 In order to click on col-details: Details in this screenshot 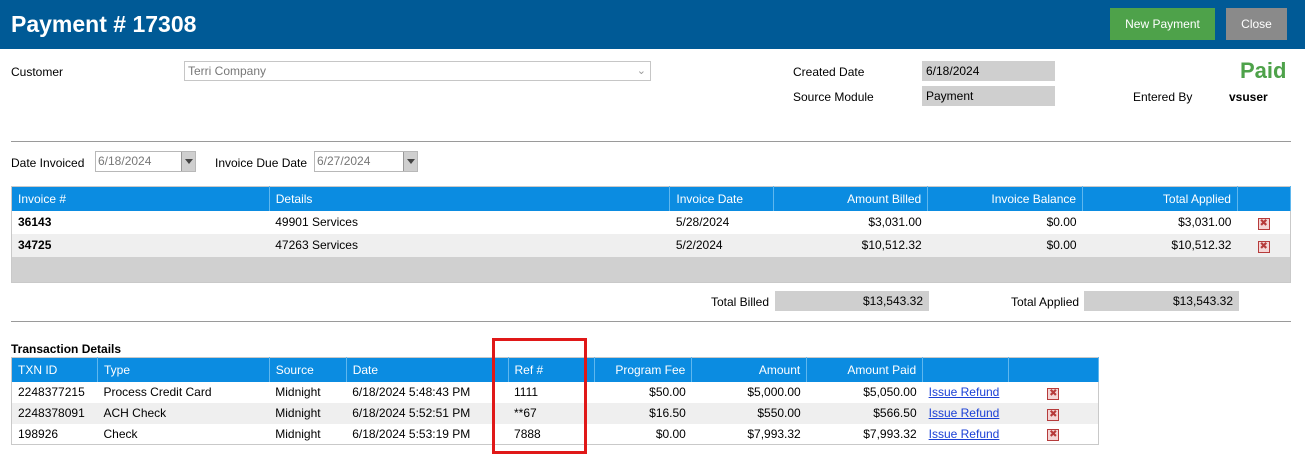, I will do `click(470, 198)`.